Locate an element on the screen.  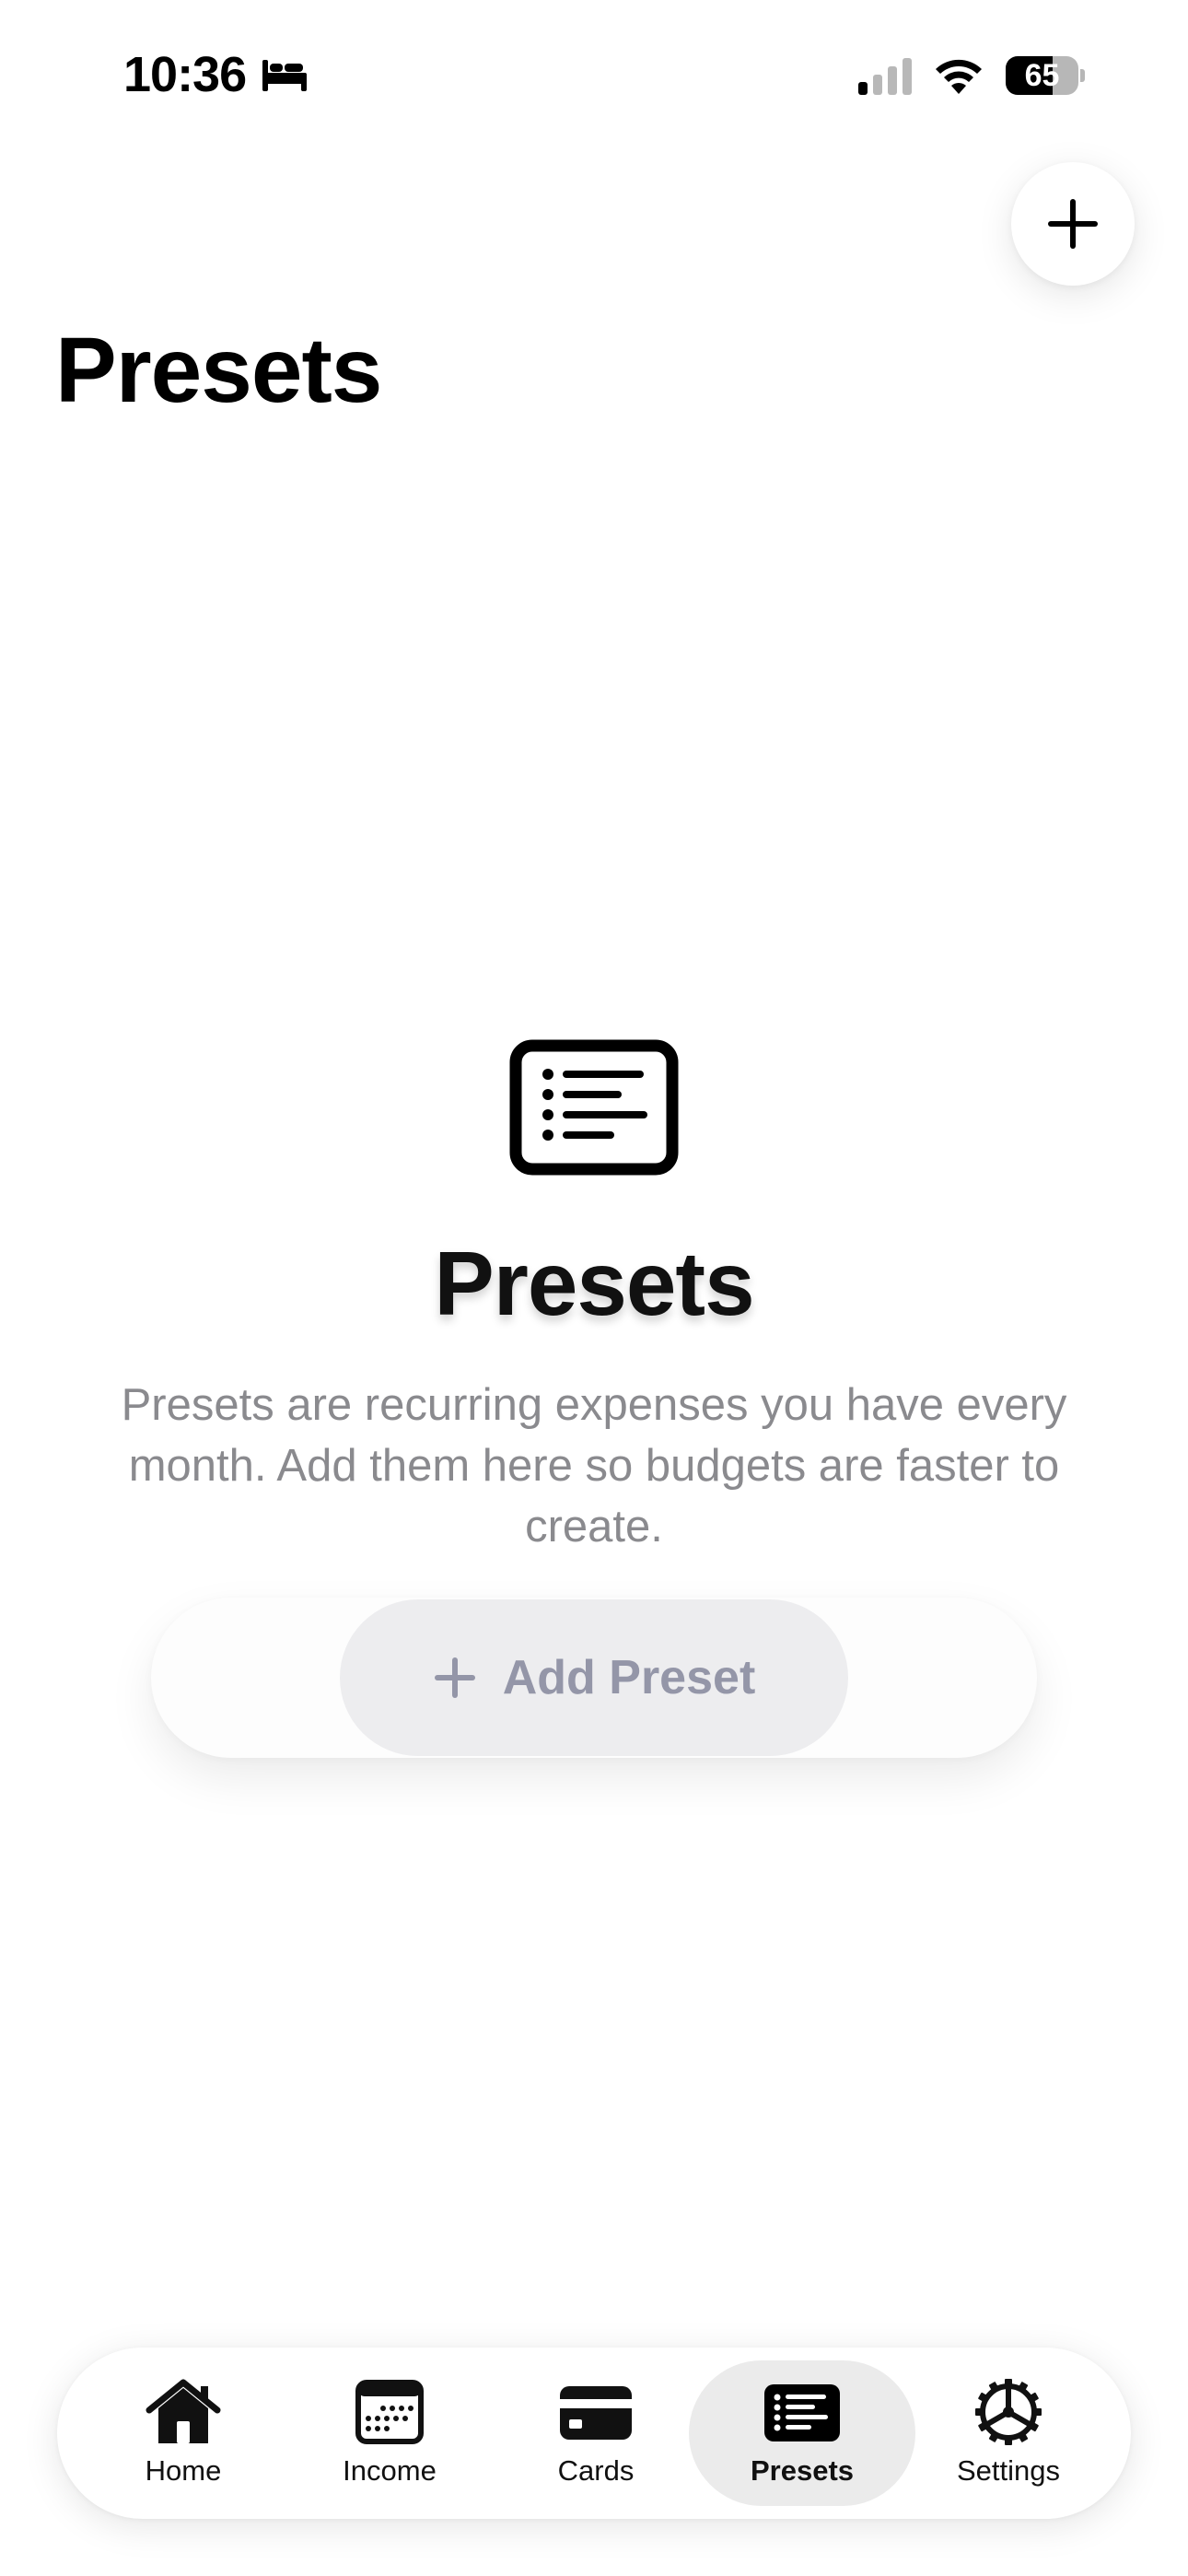
empty-state-title: Presets is located at coordinates (594, 1283).